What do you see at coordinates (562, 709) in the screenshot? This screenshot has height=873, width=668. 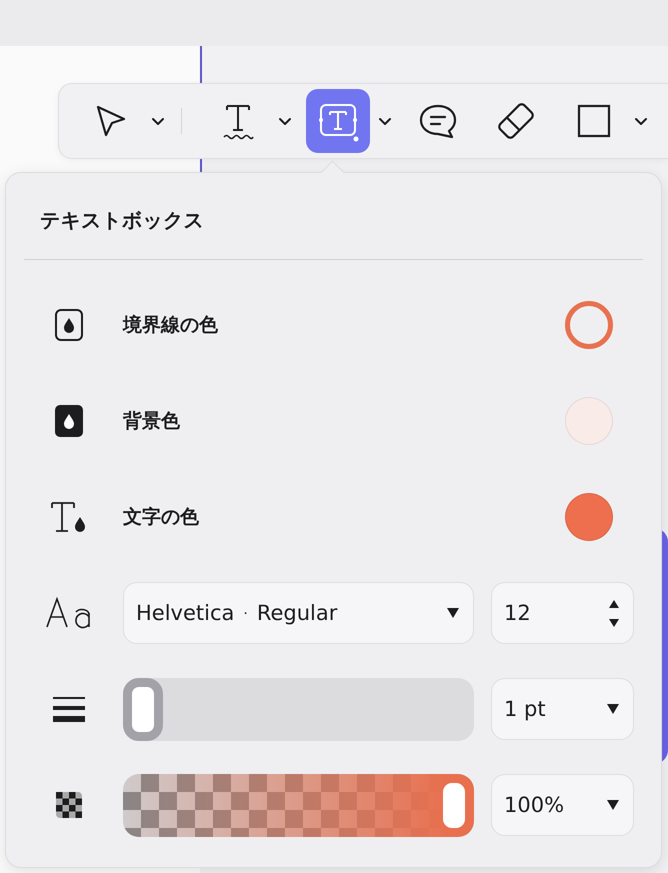 I see `line-width-select: 1 pt` at bounding box center [562, 709].